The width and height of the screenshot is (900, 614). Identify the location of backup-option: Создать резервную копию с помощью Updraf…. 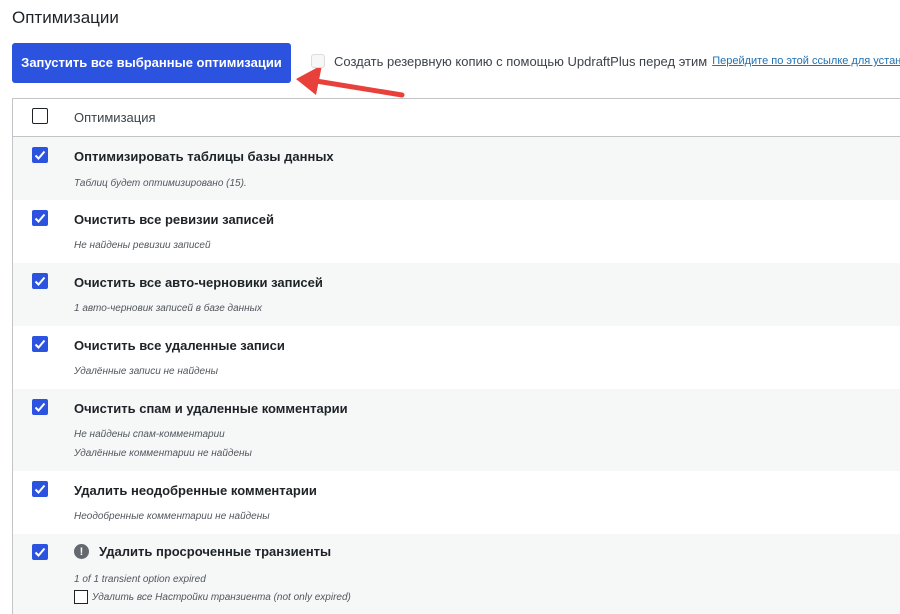
(605, 61).